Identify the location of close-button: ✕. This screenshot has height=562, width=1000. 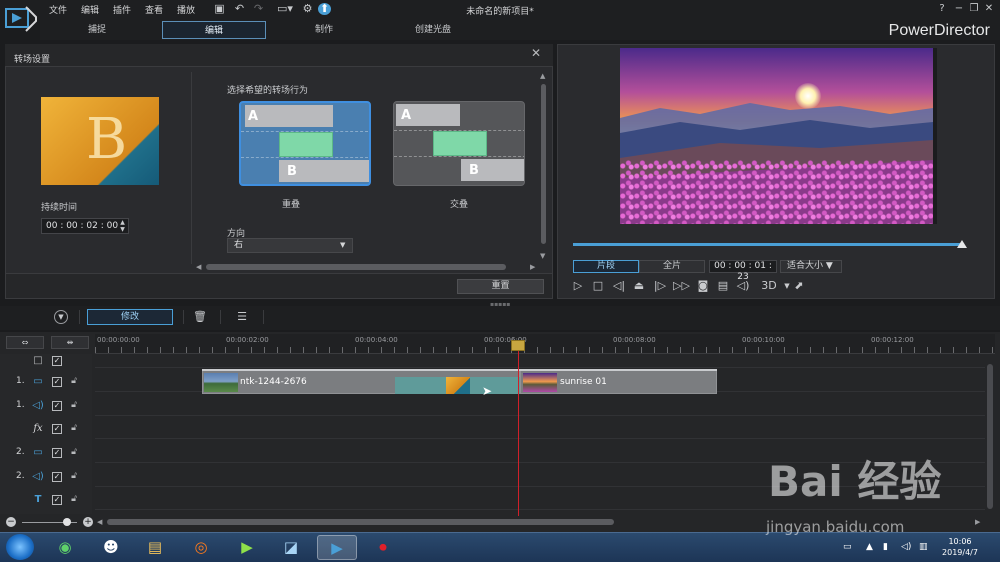
(989, 9).